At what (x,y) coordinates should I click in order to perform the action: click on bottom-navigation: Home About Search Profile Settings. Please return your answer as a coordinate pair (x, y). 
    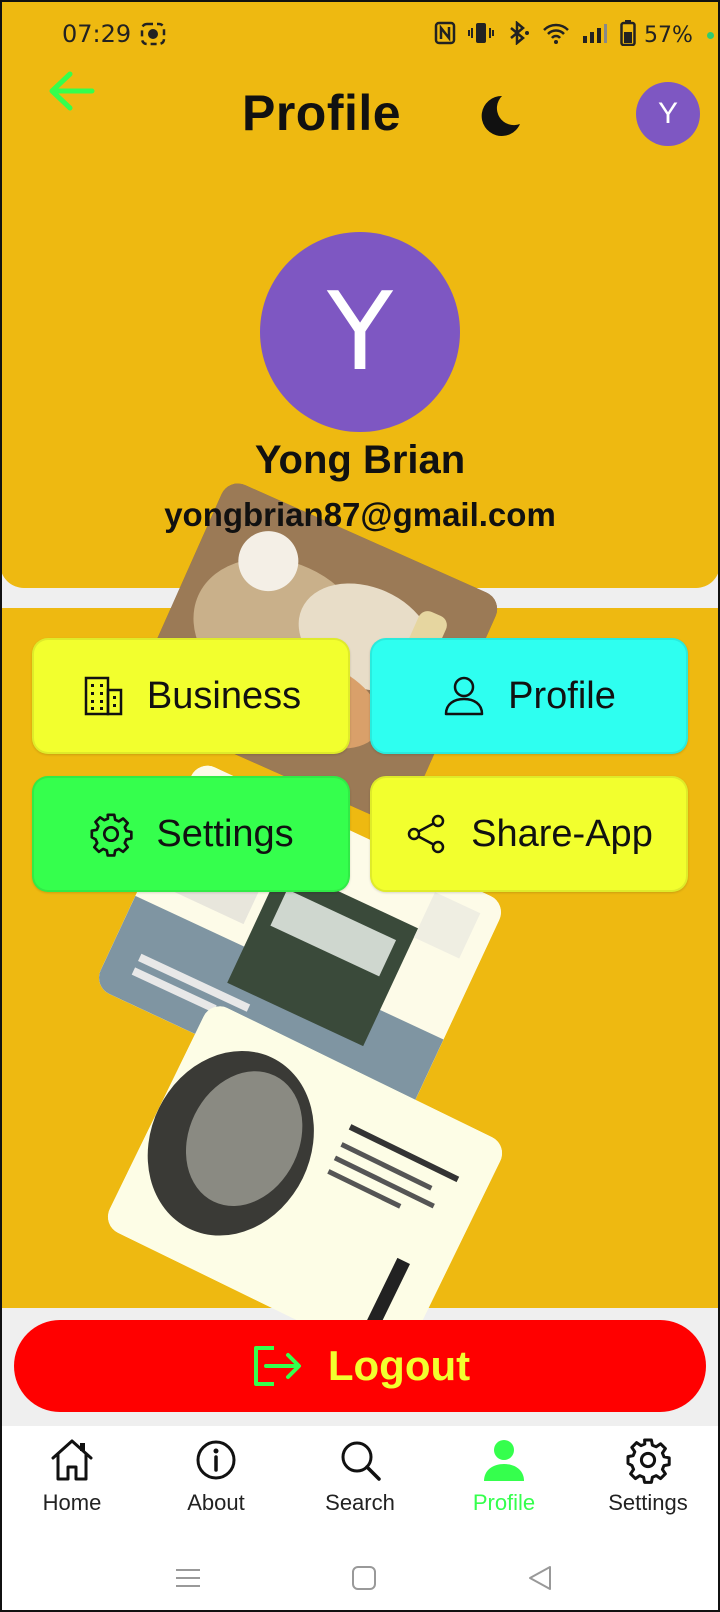
    Looking at the image, I should click on (360, 1485).